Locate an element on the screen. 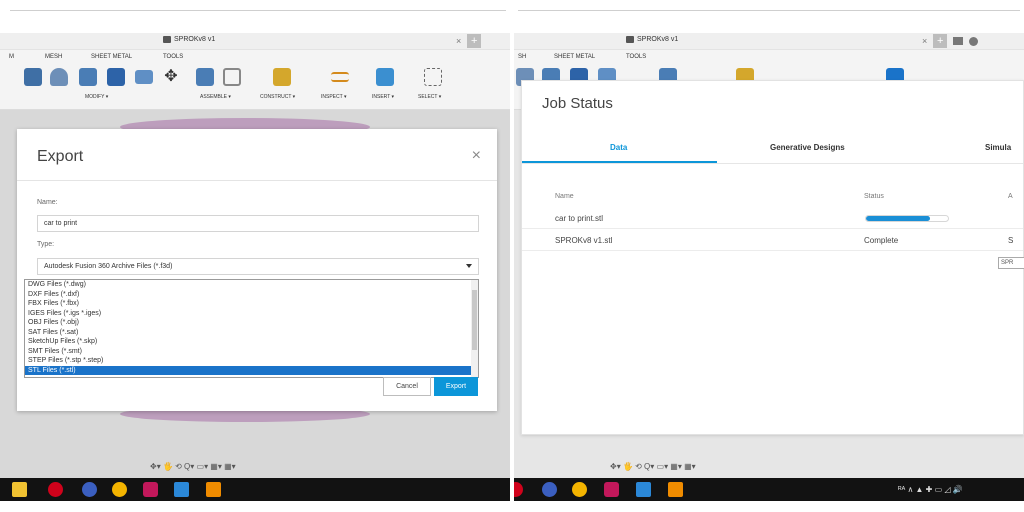 The height and width of the screenshot is (512, 1024). measure-icon is located at coordinates (340, 77).